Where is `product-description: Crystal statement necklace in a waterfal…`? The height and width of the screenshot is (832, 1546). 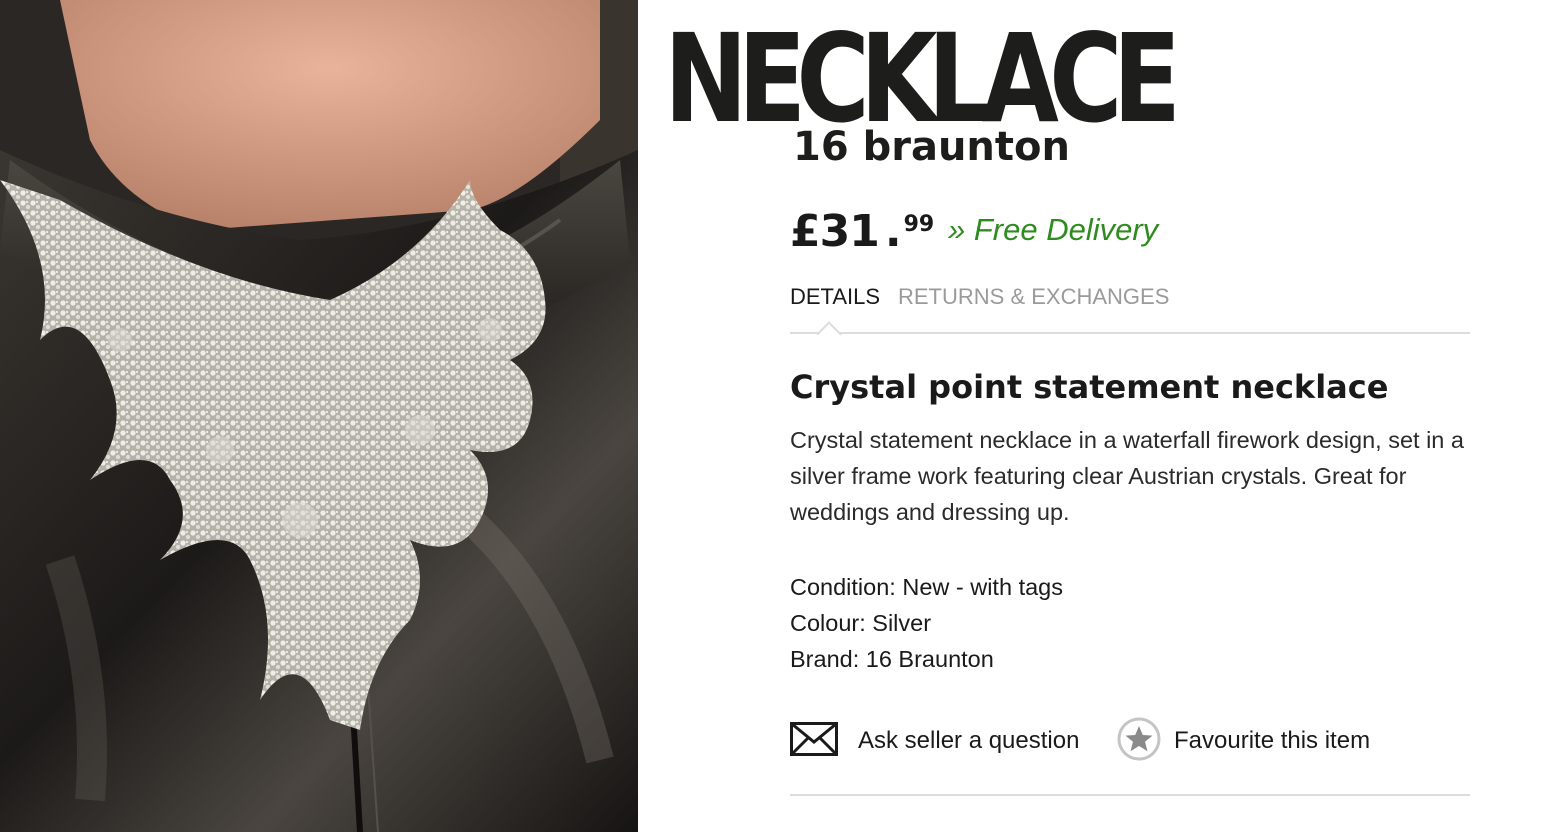 product-description: Crystal statement necklace in a waterfal… is located at coordinates (1127, 476).